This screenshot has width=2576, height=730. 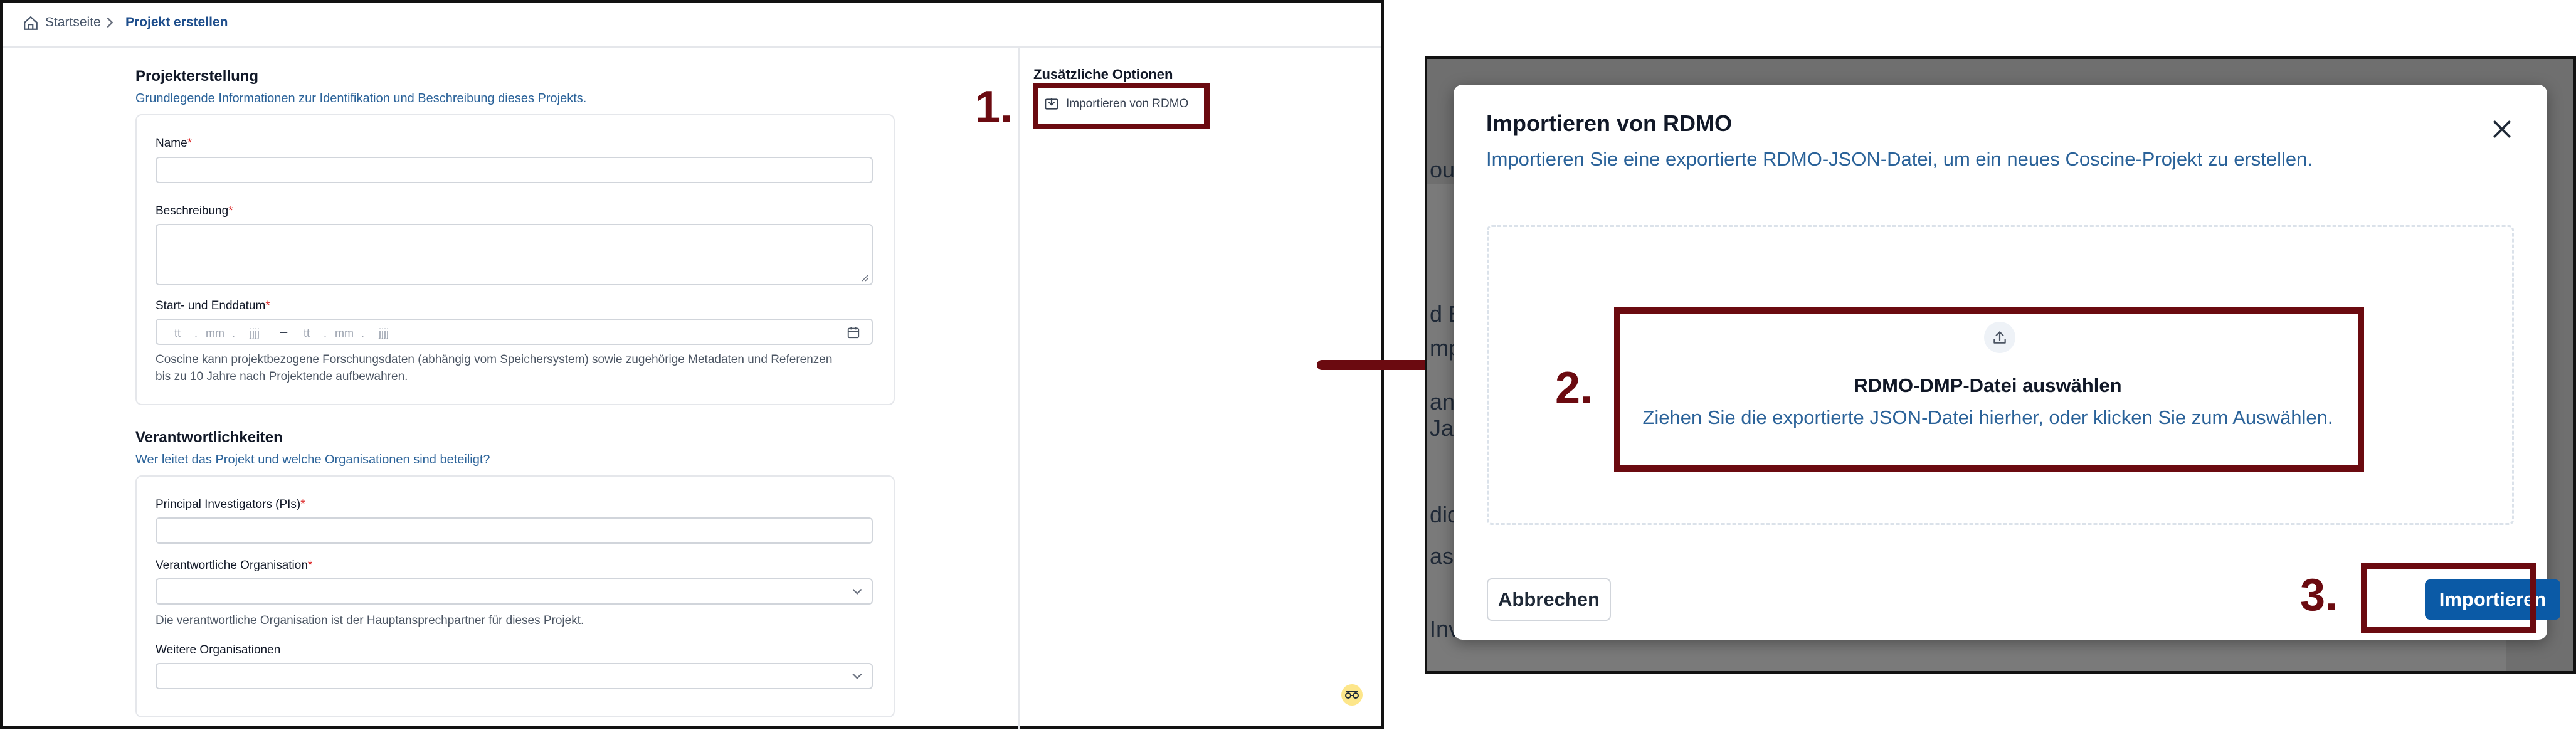 What do you see at coordinates (514, 332) in the screenshot?
I see `date-range-input: tt . mm . jjjj – tt . mm . jjjj` at bounding box center [514, 332].